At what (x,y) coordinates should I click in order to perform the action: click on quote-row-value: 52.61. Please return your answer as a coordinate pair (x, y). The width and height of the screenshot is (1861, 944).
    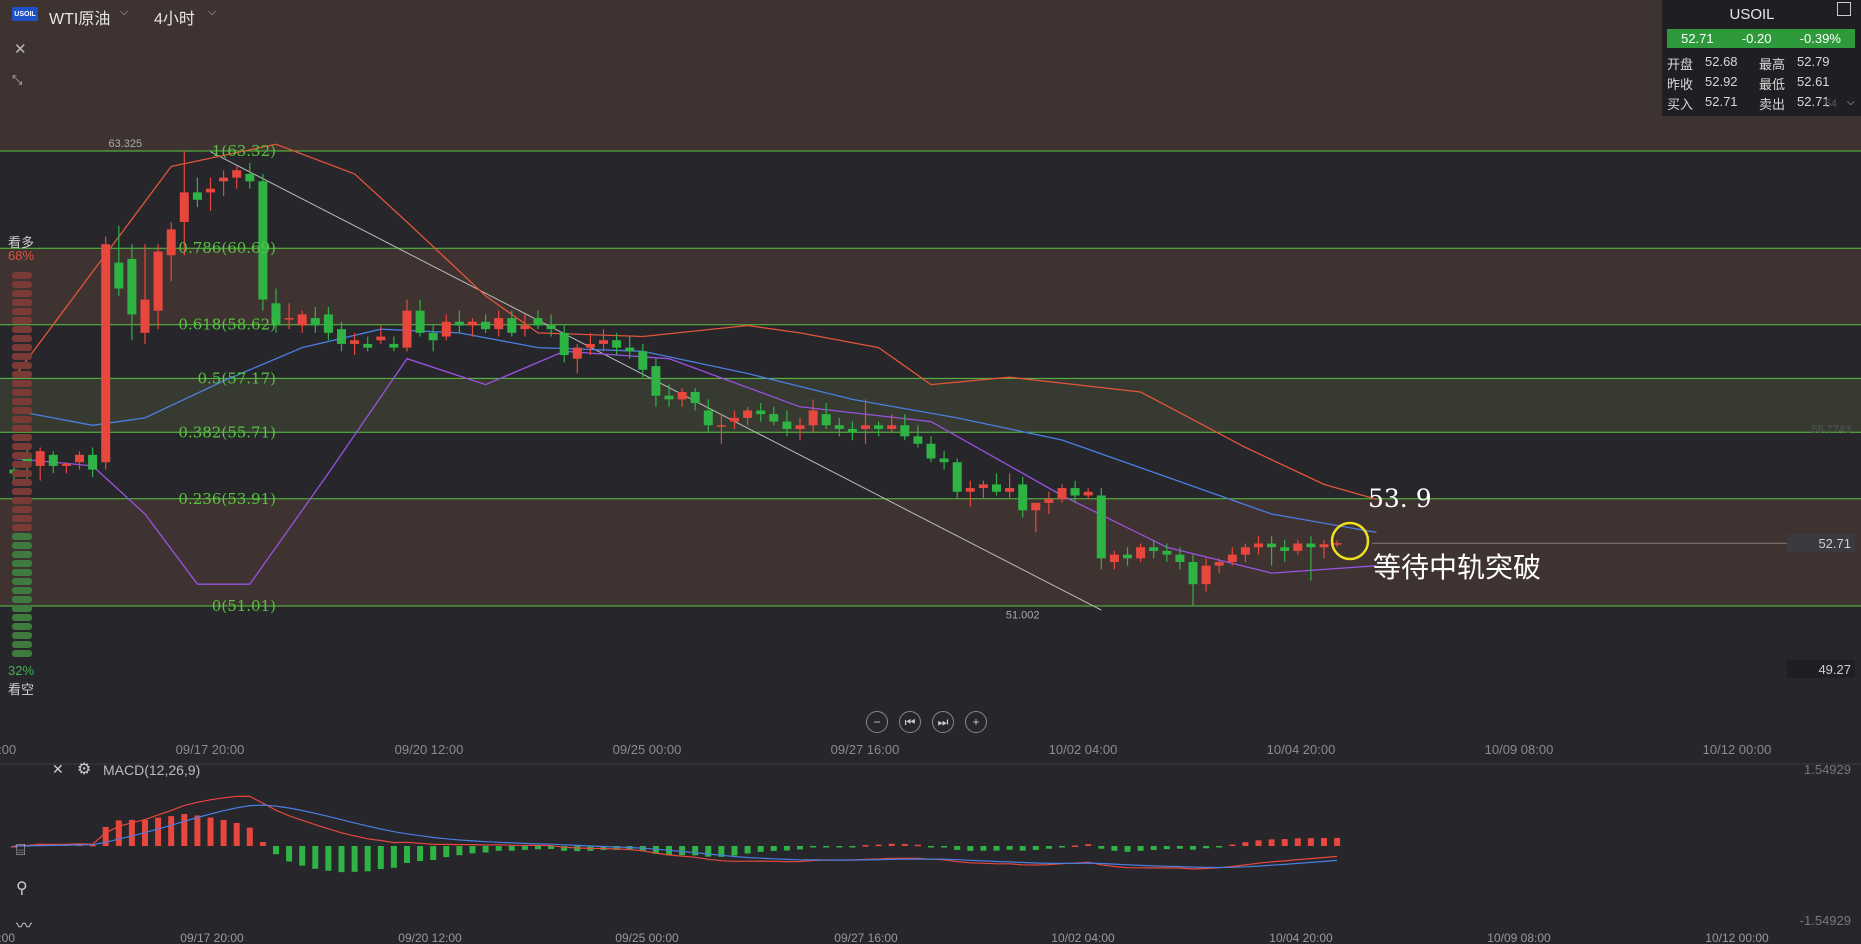
    Looking at the image, I should click on (1813, 81).